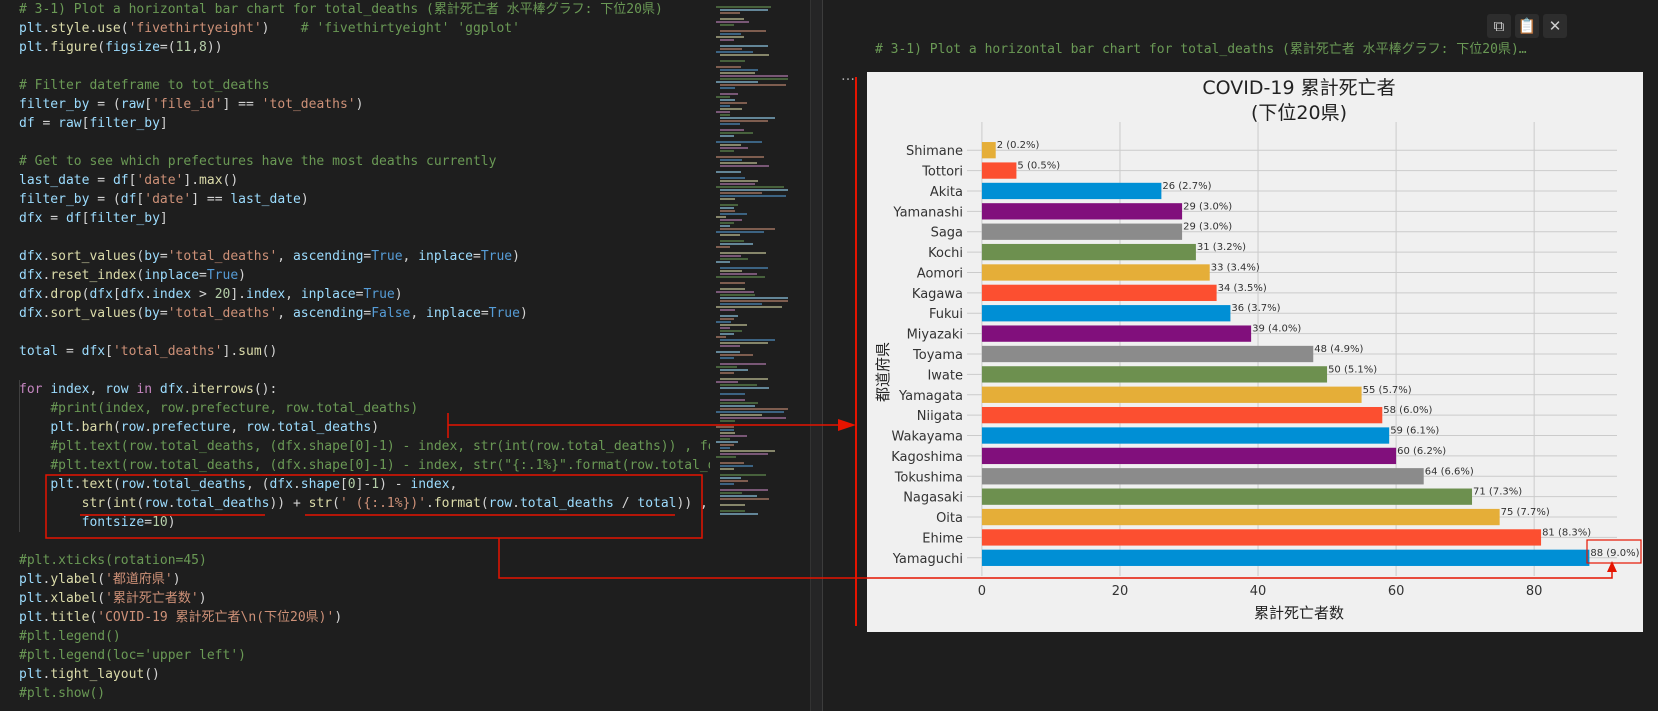 Image resolution: width=1658 pixels, height=711 pixels. What do you see at coordinates (250, 351) in the screenshot?
I see `code-token: sum` at bounding box center [250, 351].